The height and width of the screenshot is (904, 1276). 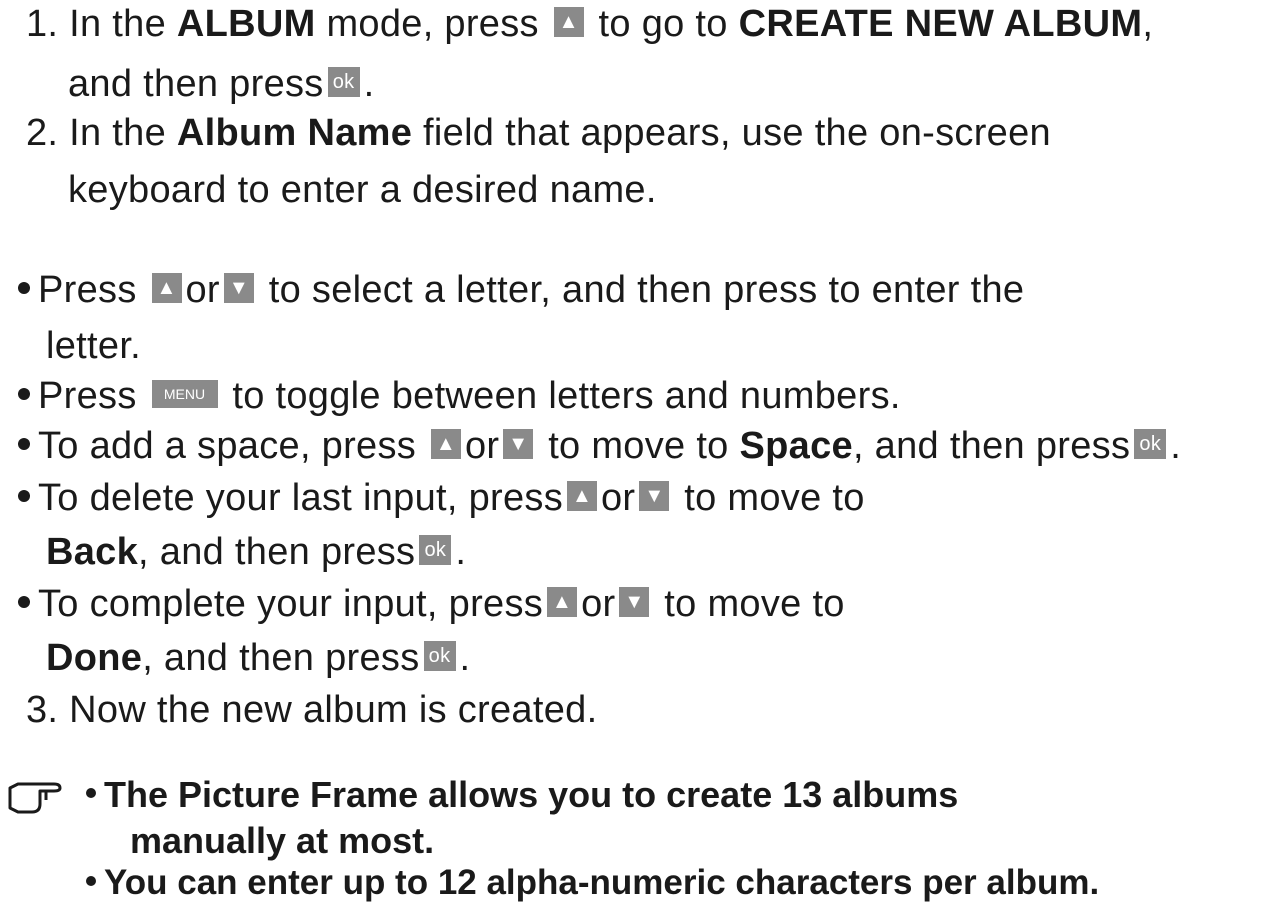 I want to click on pointing-hand-icon, so click(x=35, y=798).